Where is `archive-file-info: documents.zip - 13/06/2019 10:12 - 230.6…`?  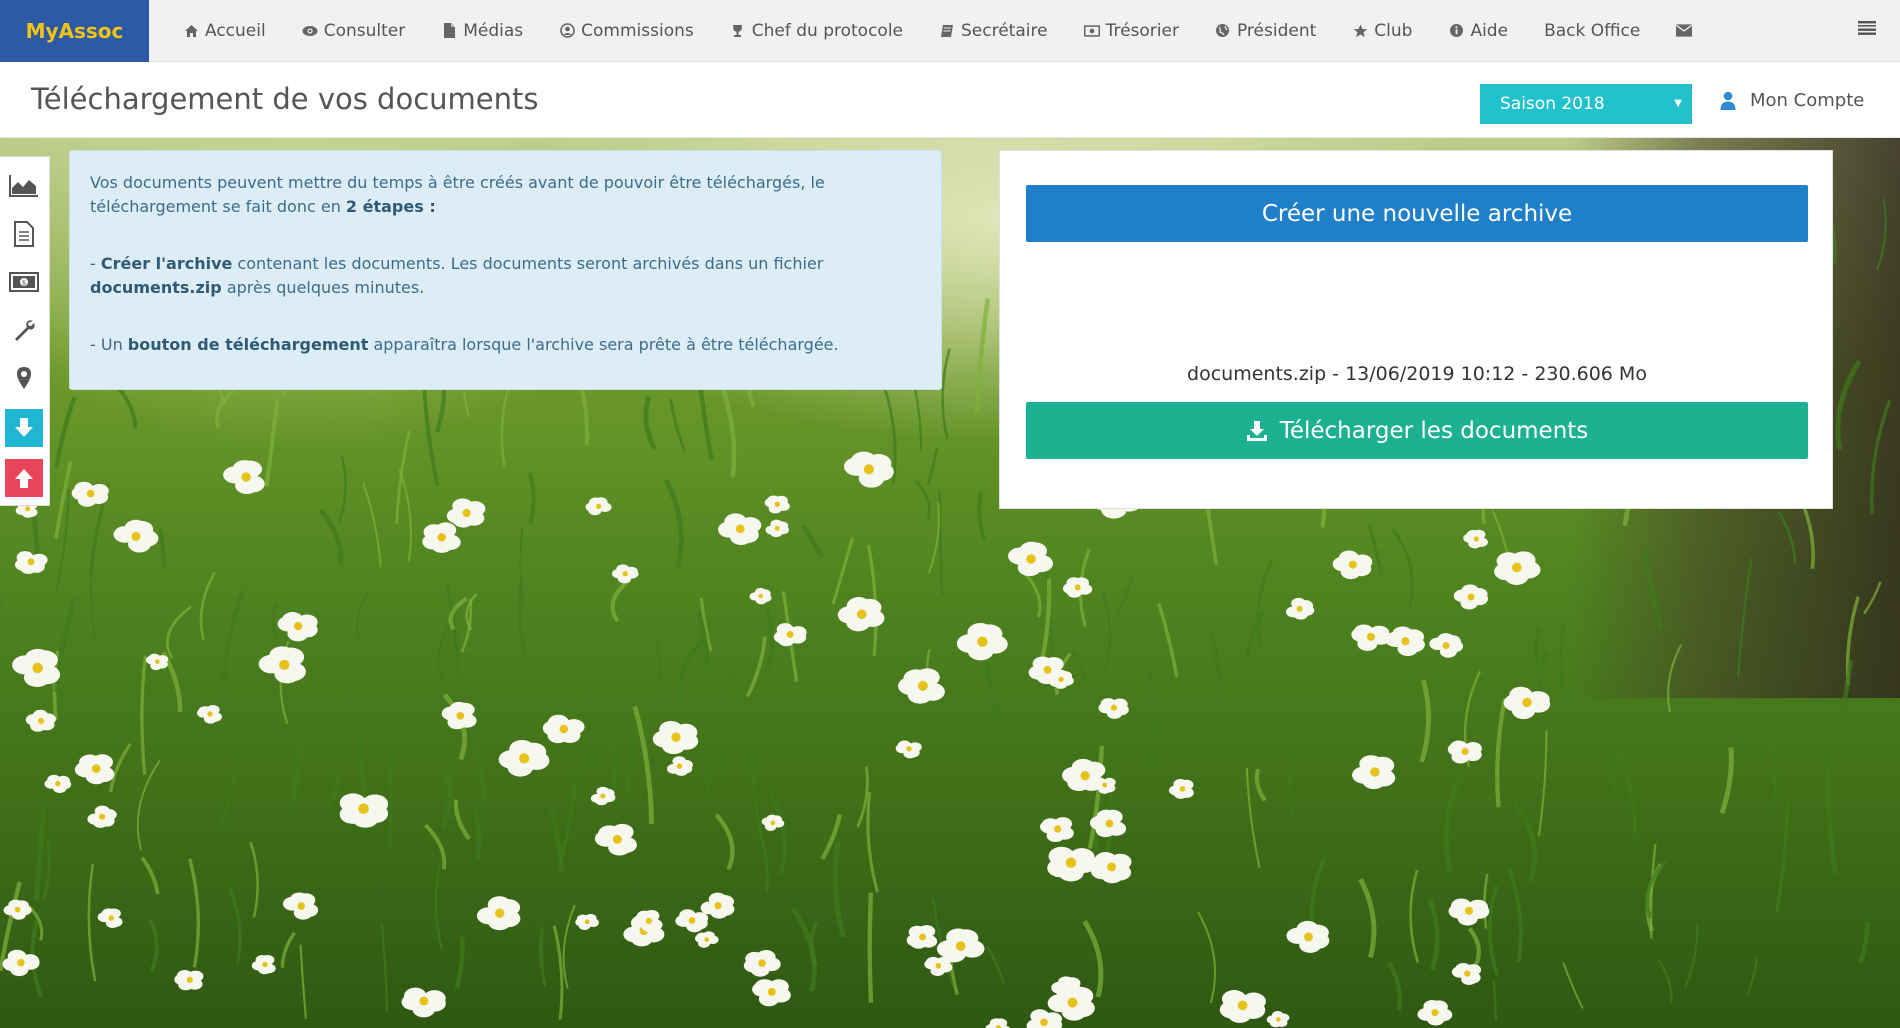
archive-file-info: documents.zip - 13/06/2019 10:12 - 230.6… is located at coordinates (1417, 374).